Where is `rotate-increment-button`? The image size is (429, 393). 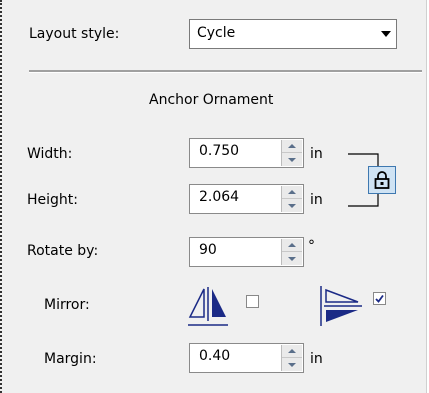 rotate-increment-button is located at coordinates (292, 245).